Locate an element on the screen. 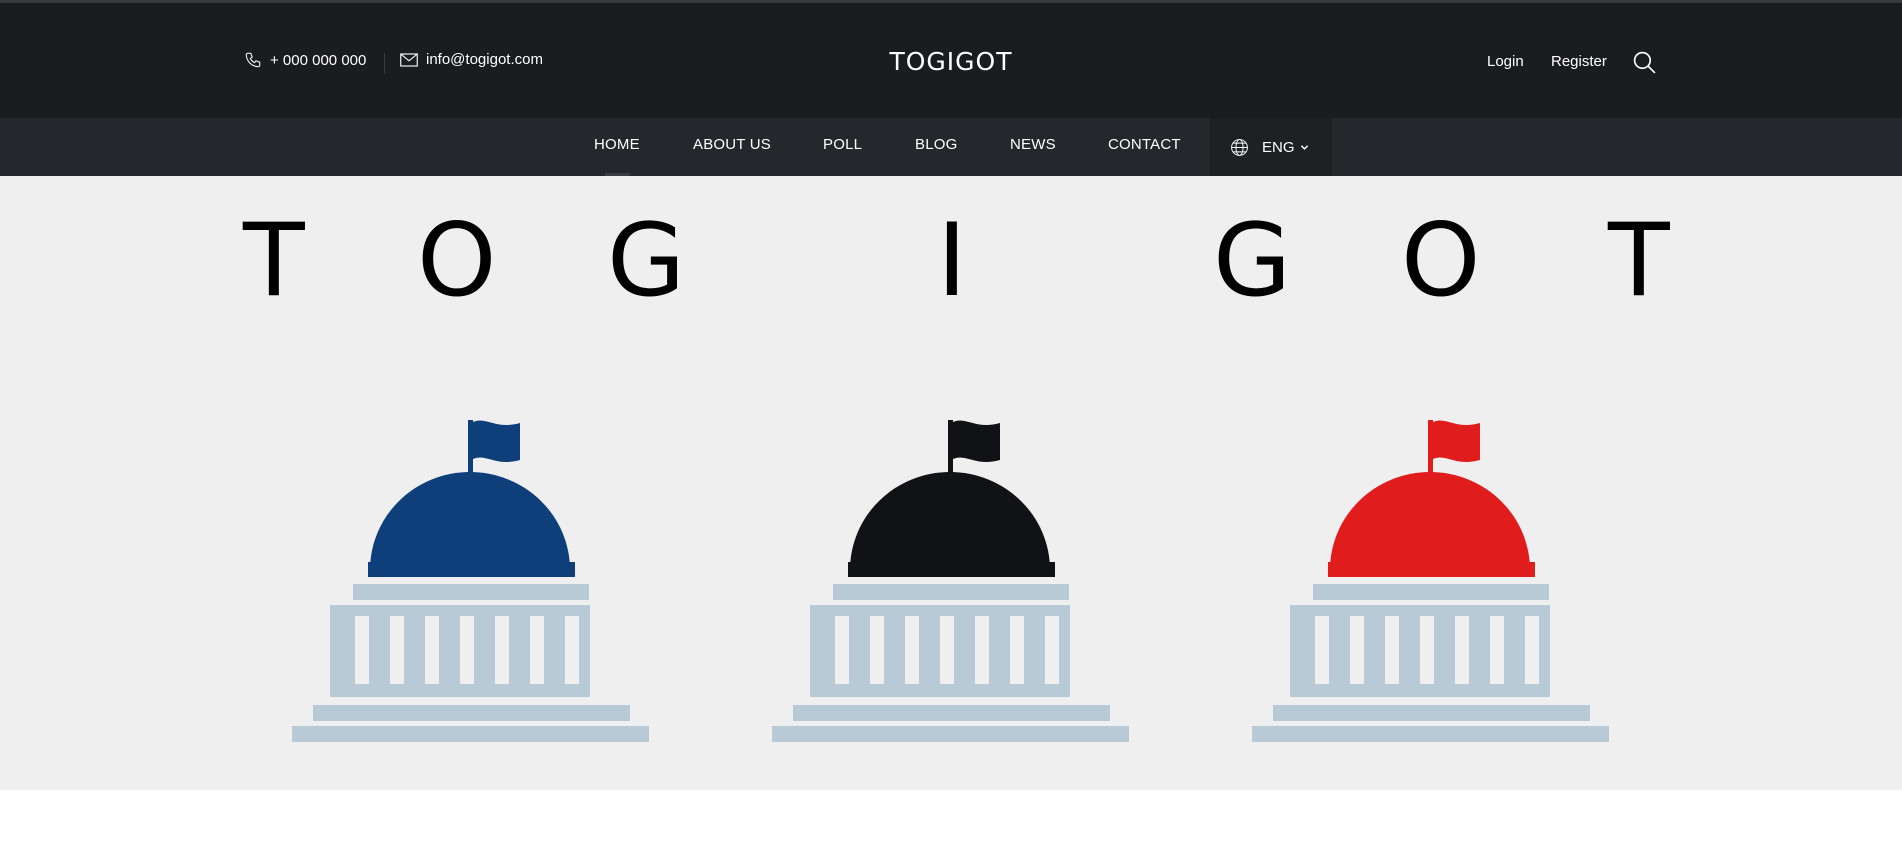 This screenshot has width=1902, height=859. nav-home: HOME is located at coordinates (617, 144).